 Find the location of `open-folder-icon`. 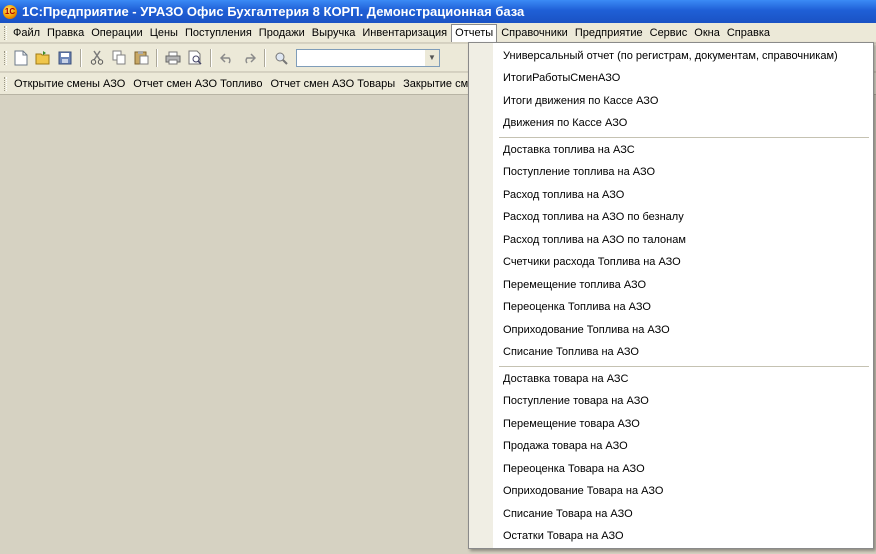

open-folder-icon is located at coordinates (43, 58).